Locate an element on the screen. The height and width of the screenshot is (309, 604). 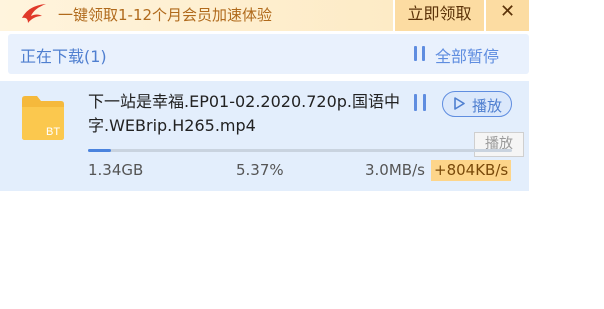
play-button: 播放 is located at coordinates (477, 104).